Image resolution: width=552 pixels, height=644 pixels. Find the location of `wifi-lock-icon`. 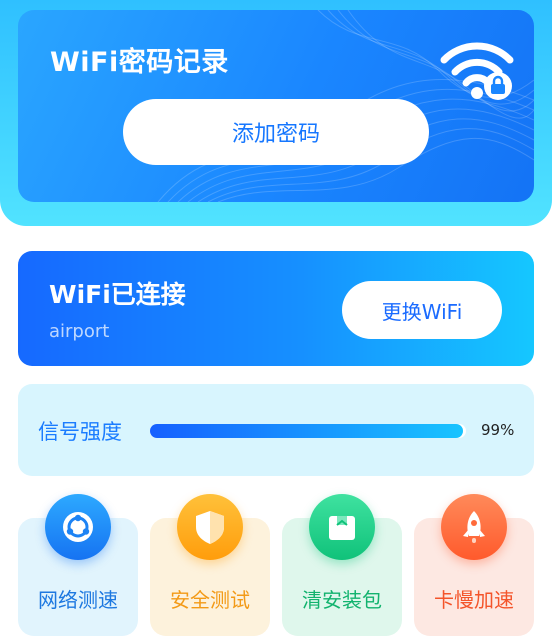

wifi-lock-icon is located at coordinates (477, 71).